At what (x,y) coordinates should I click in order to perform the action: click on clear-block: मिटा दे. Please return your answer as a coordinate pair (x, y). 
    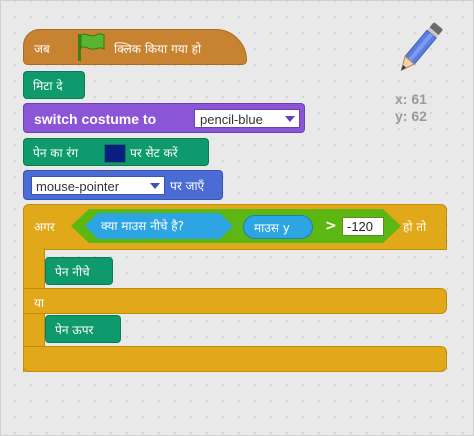
    Looking at the image, I should click on (54, 85).